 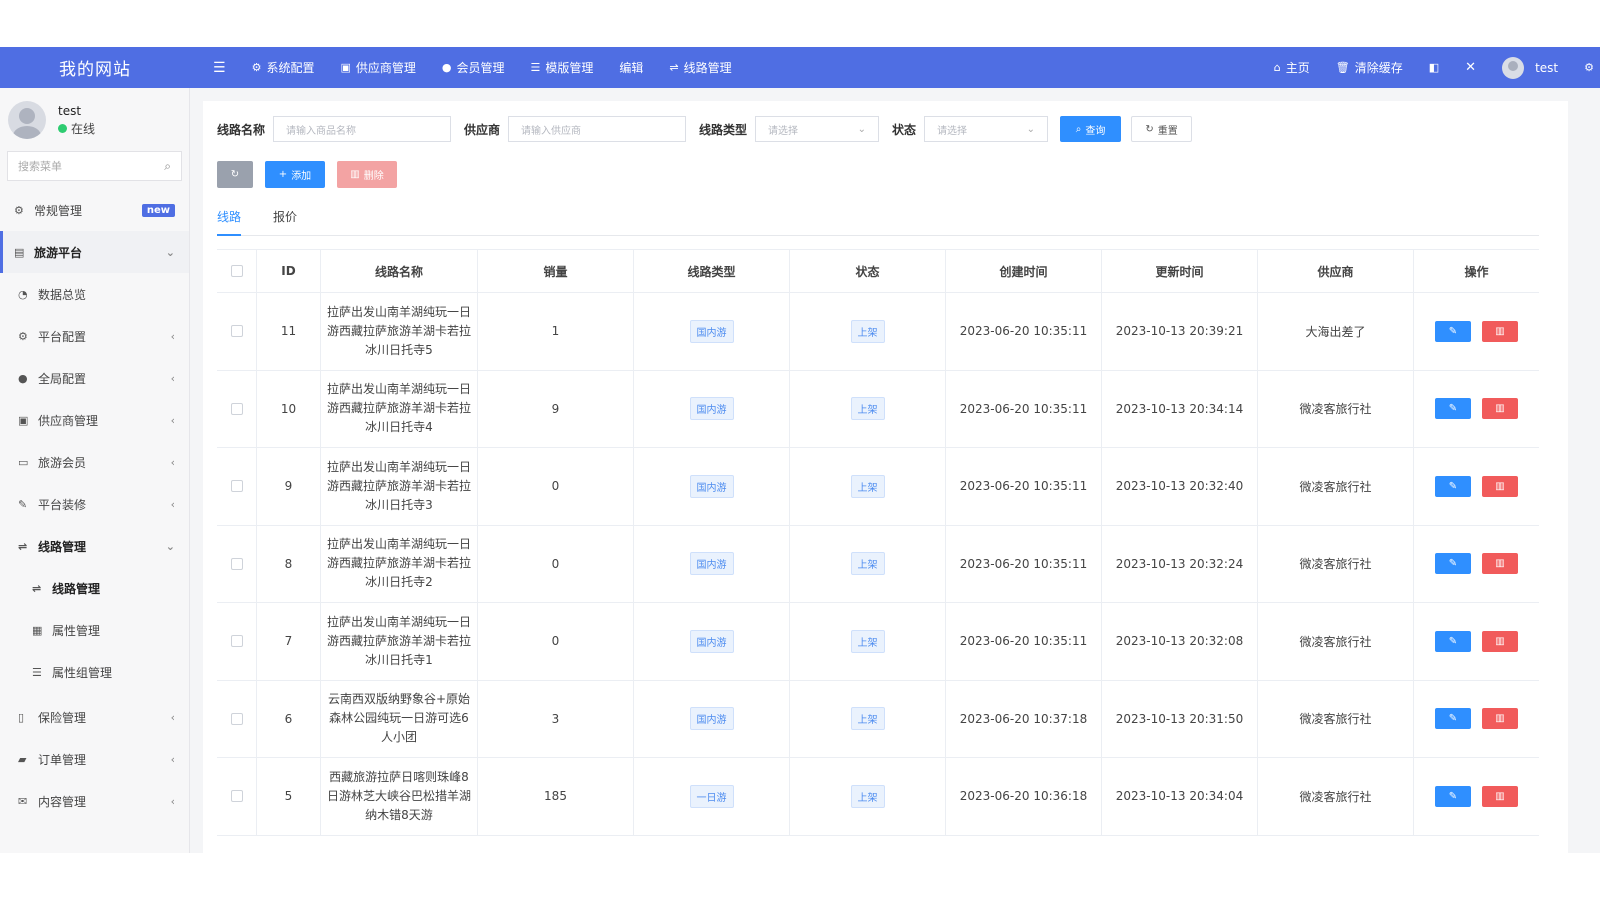 I want to click on user-menu: test, so click(x=1530, y=67).